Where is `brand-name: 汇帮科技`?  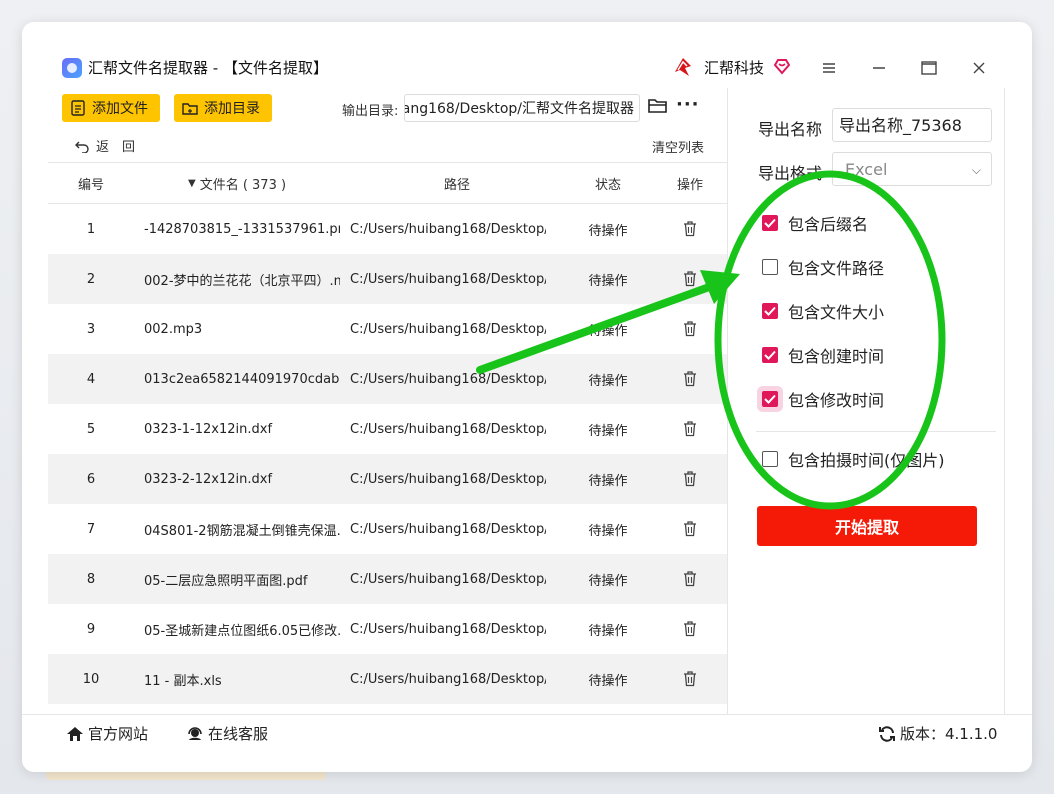 brand-name: 汇帮科技 is located at coordinates (734, 68).